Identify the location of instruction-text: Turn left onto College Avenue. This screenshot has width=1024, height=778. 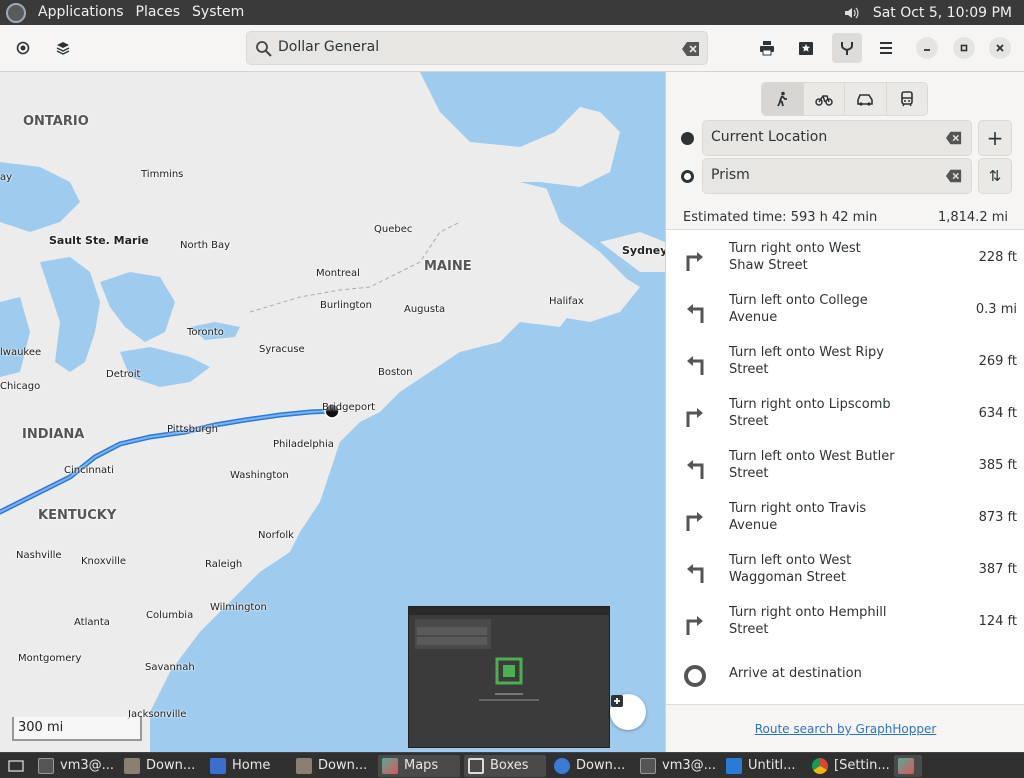
(798, 309).